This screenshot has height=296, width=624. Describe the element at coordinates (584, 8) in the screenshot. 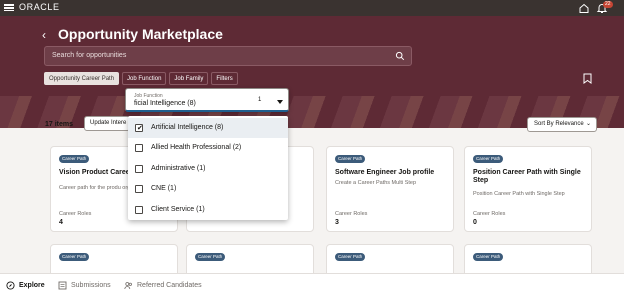

I see `home-icon` at that location.